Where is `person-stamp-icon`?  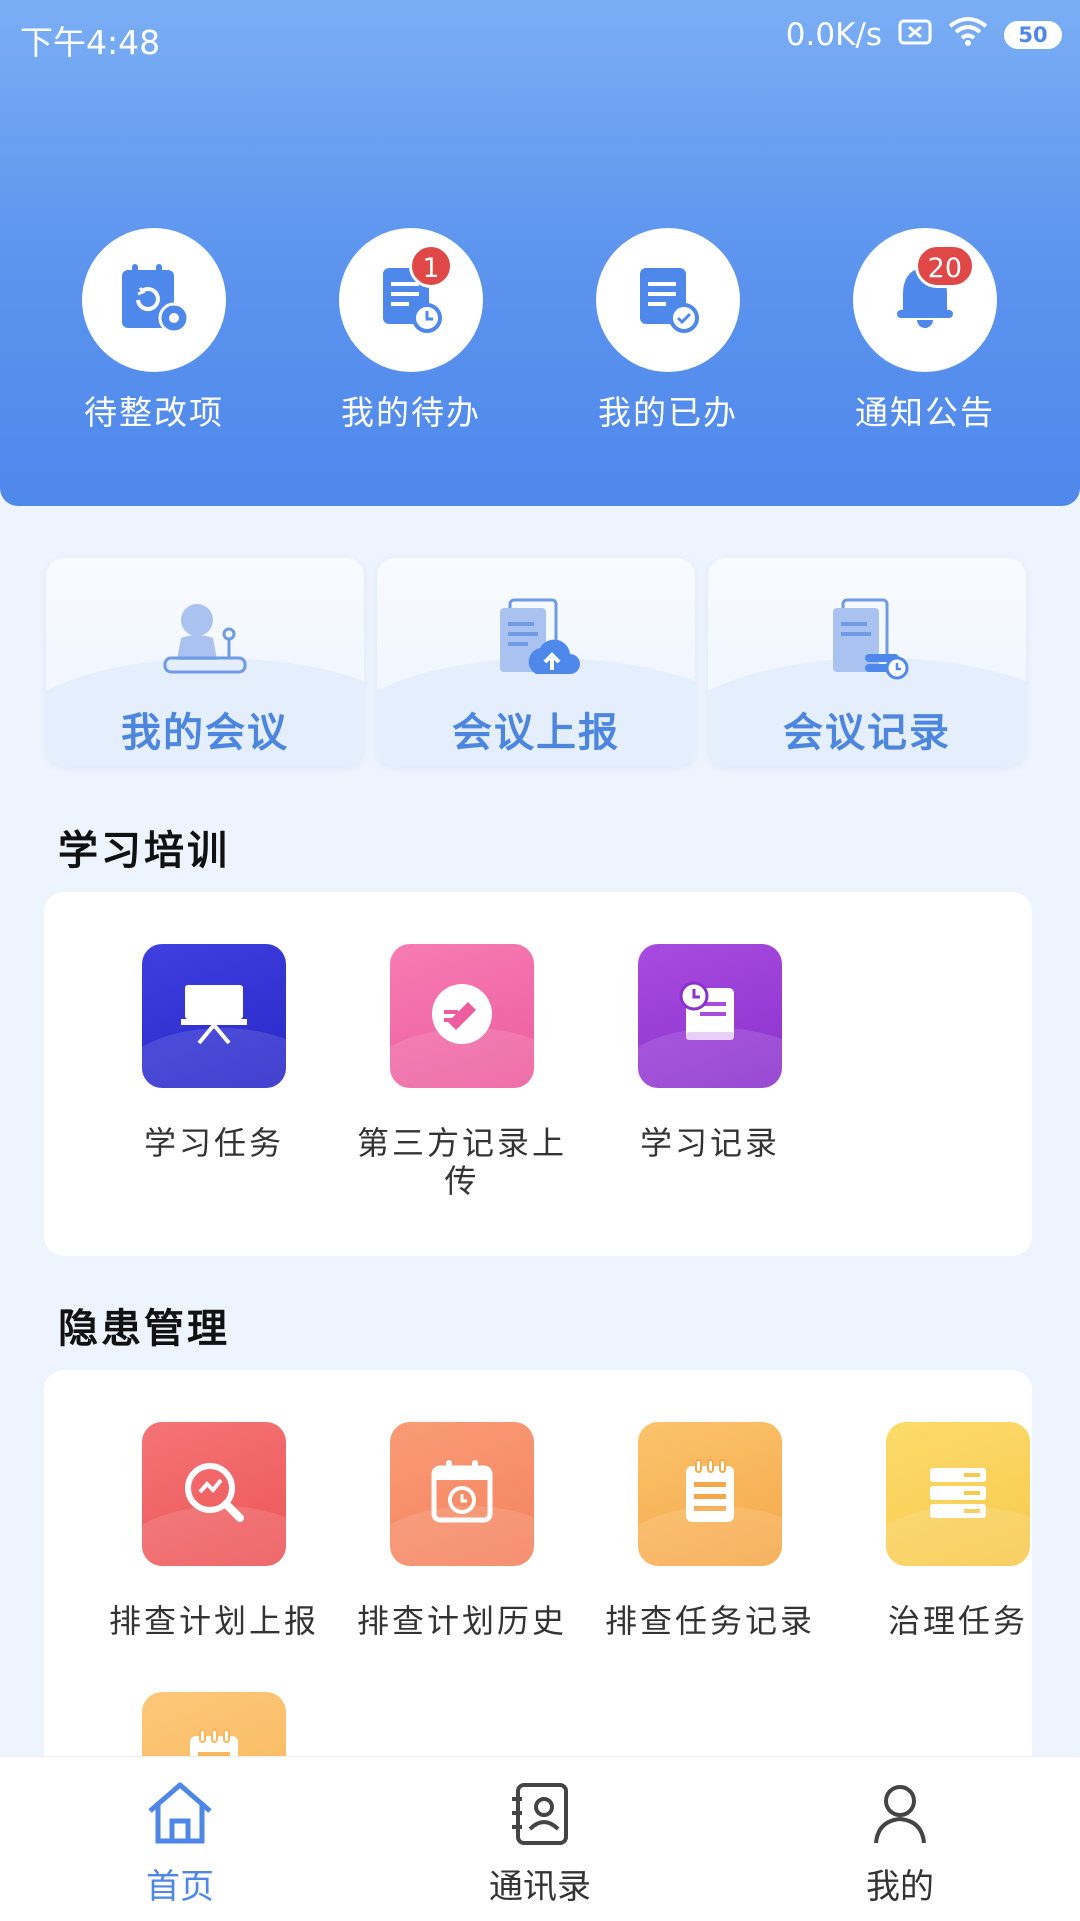
person-stamp-icon is located at coordinates (205, 642).